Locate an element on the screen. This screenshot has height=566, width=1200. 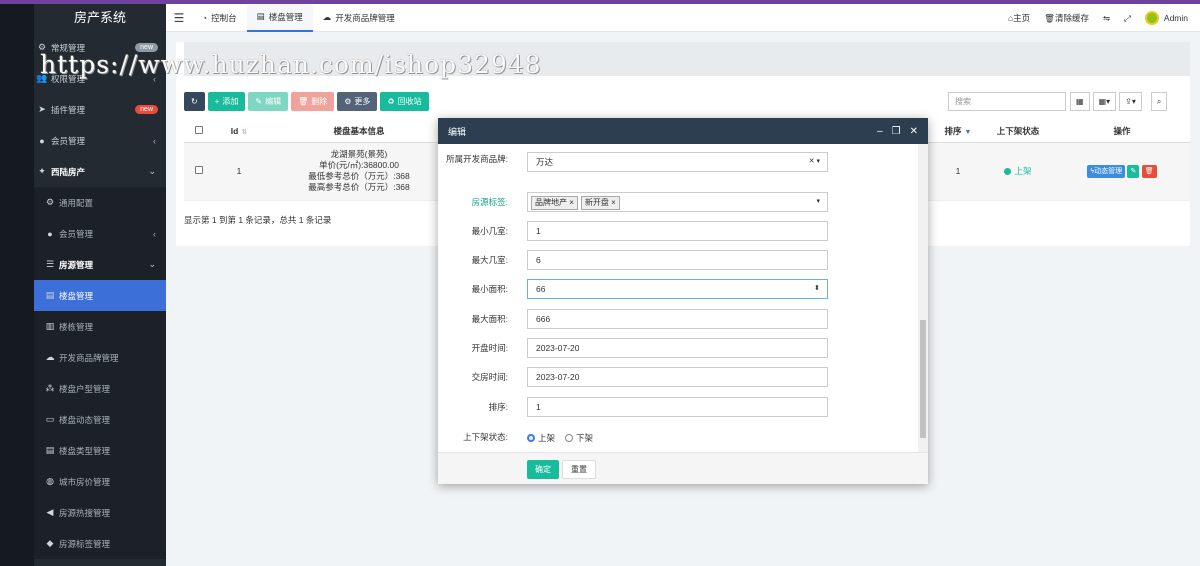
recycle-bin-button: ♻ 回收站 is located at coordinates (404, 101).